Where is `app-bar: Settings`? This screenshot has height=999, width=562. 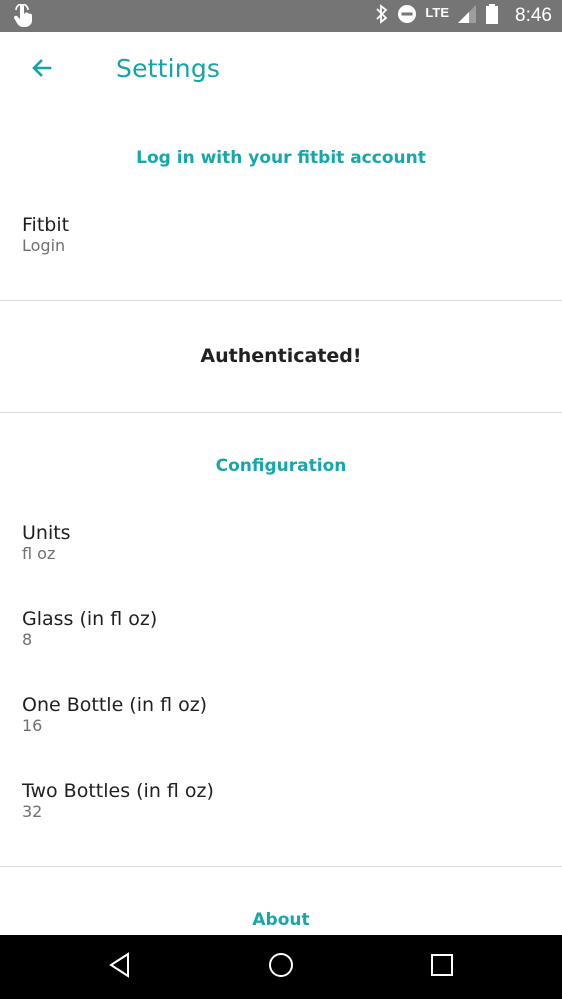
app-bar: Settings is located at coordinates (281, 69).